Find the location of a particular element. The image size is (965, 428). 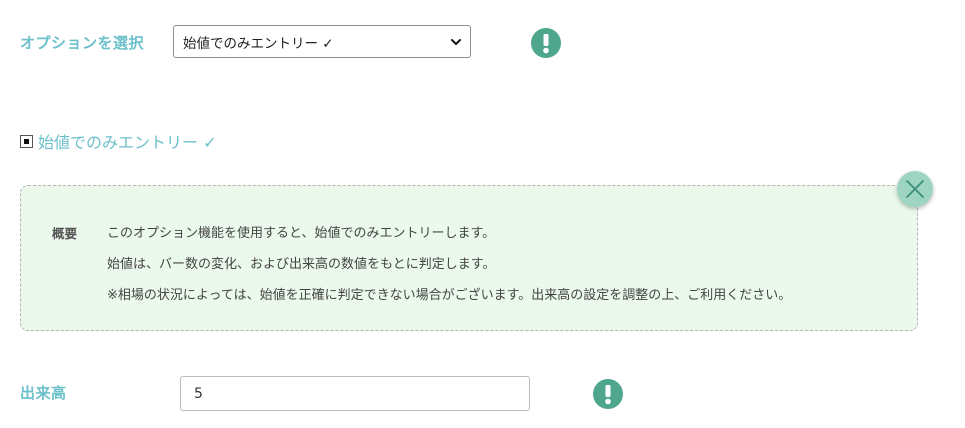

description-line: 始値は、バー数の変化、および出来高の数値をもとに判定します。 is located at coordinates (301, 264).